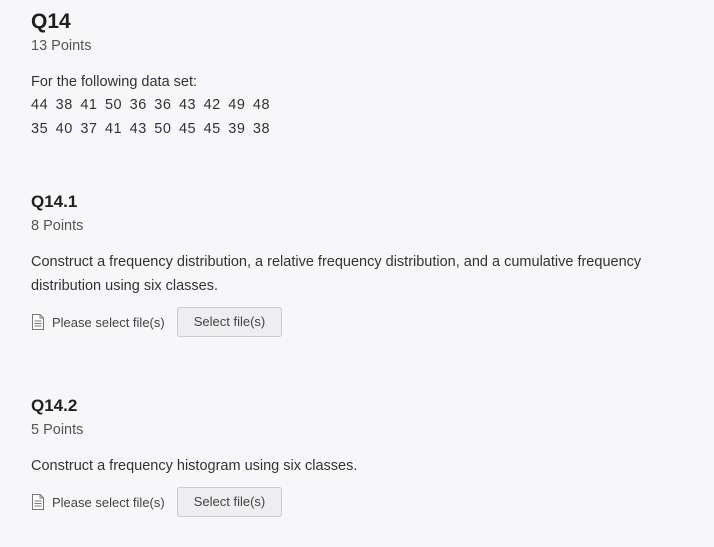 The height and width of the screenshot is (547, 714). Describe the element at coordinates (124, 286) in the screenshot. I see `question-prompt-q14-1-line-2: distribution using six classes.` at that location.